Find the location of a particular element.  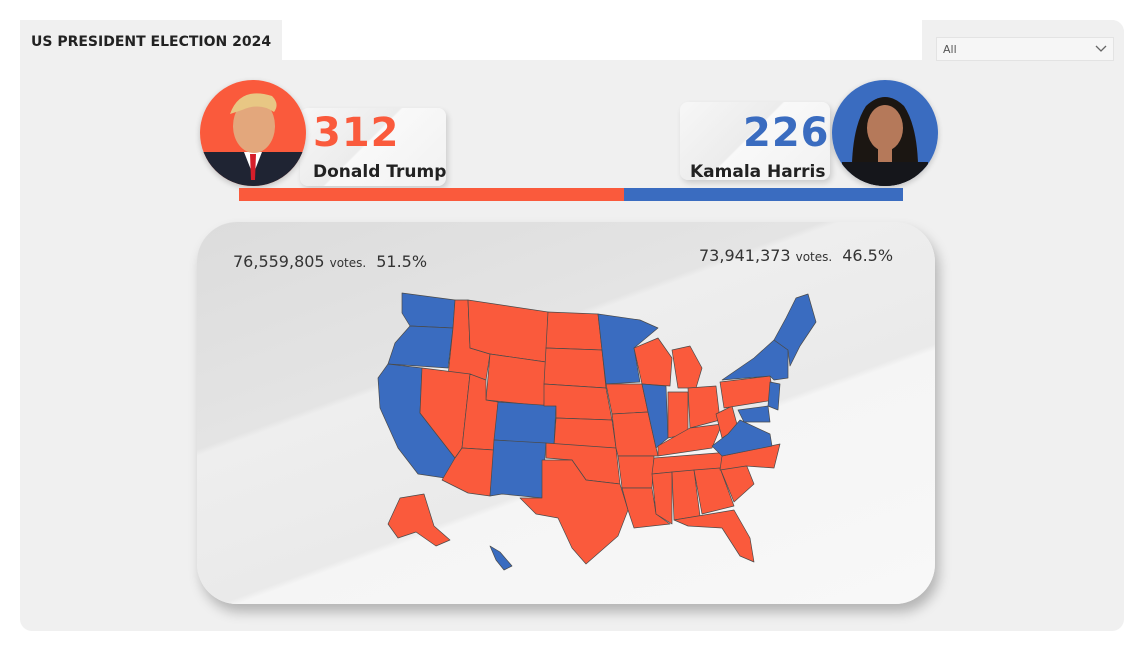

state-colorado is located at coordinates (525, 423).